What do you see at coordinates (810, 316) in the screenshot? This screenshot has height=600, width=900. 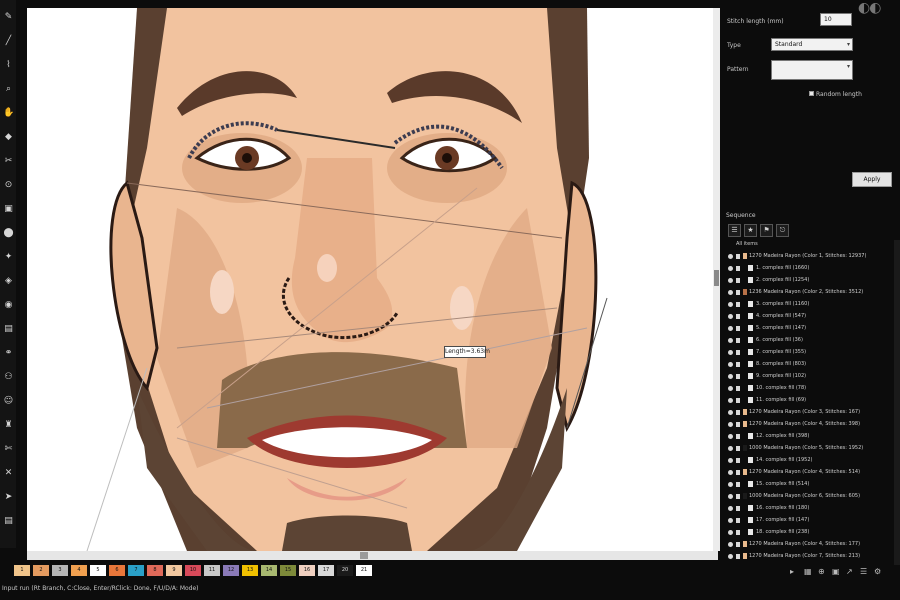 I see `sequence-object-row: 4. complex fill (547)` at bounding box center [810, 316].